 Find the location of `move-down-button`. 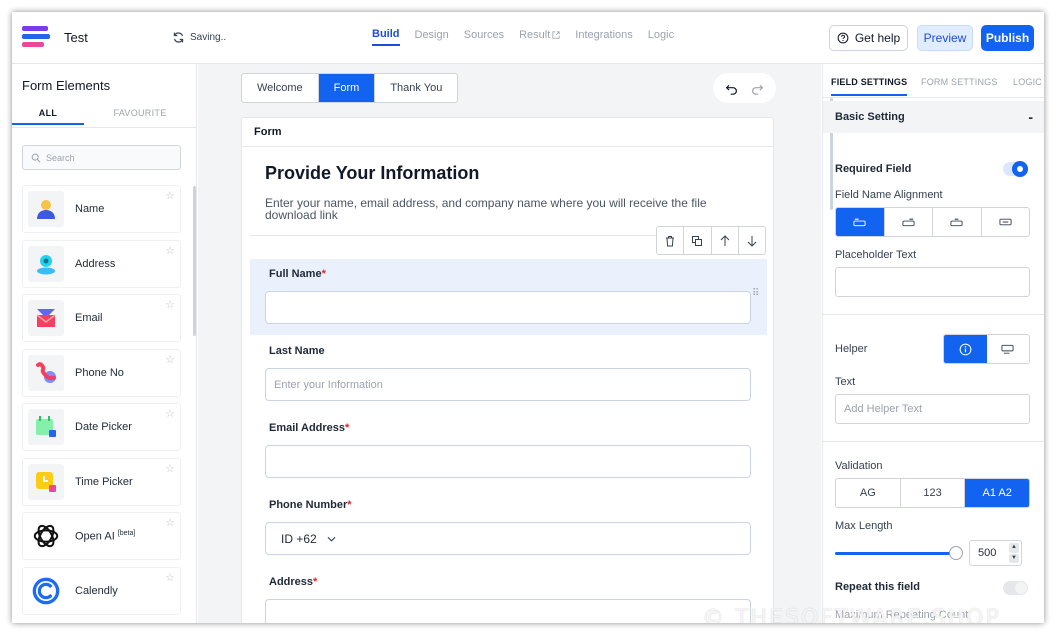

move-down-button is located at coordinates (752, 240).